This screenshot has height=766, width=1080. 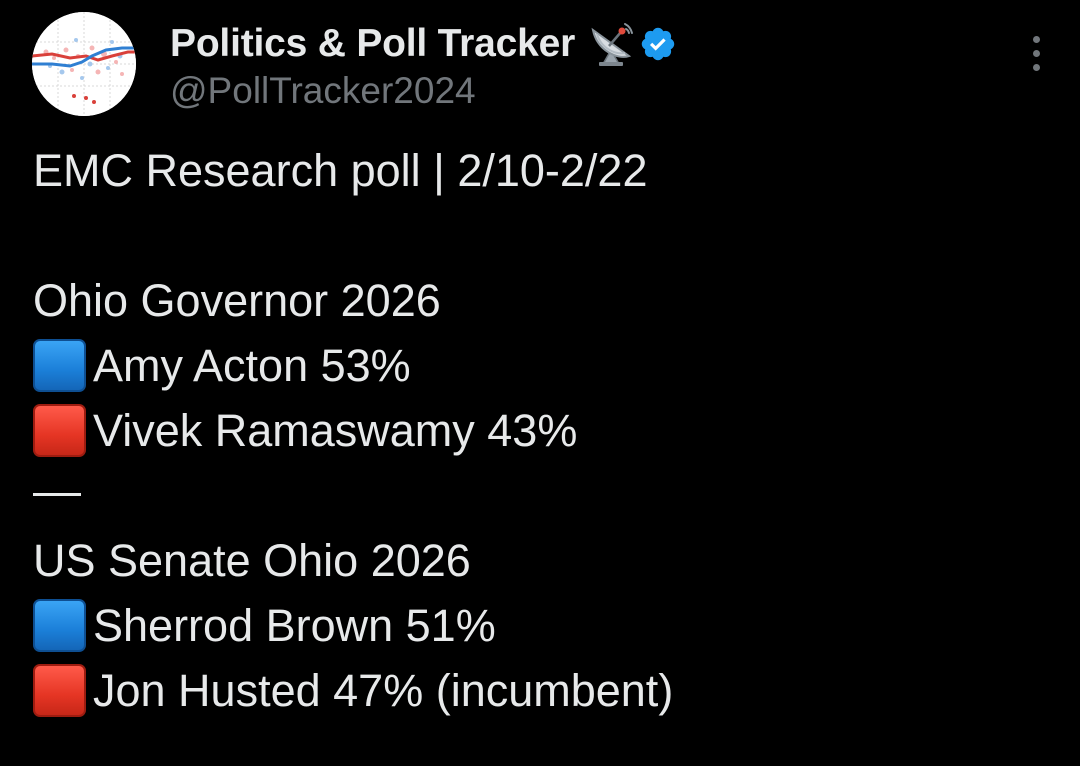 I want to click on satellite-antenna-icon, so click(x=611, y=44).